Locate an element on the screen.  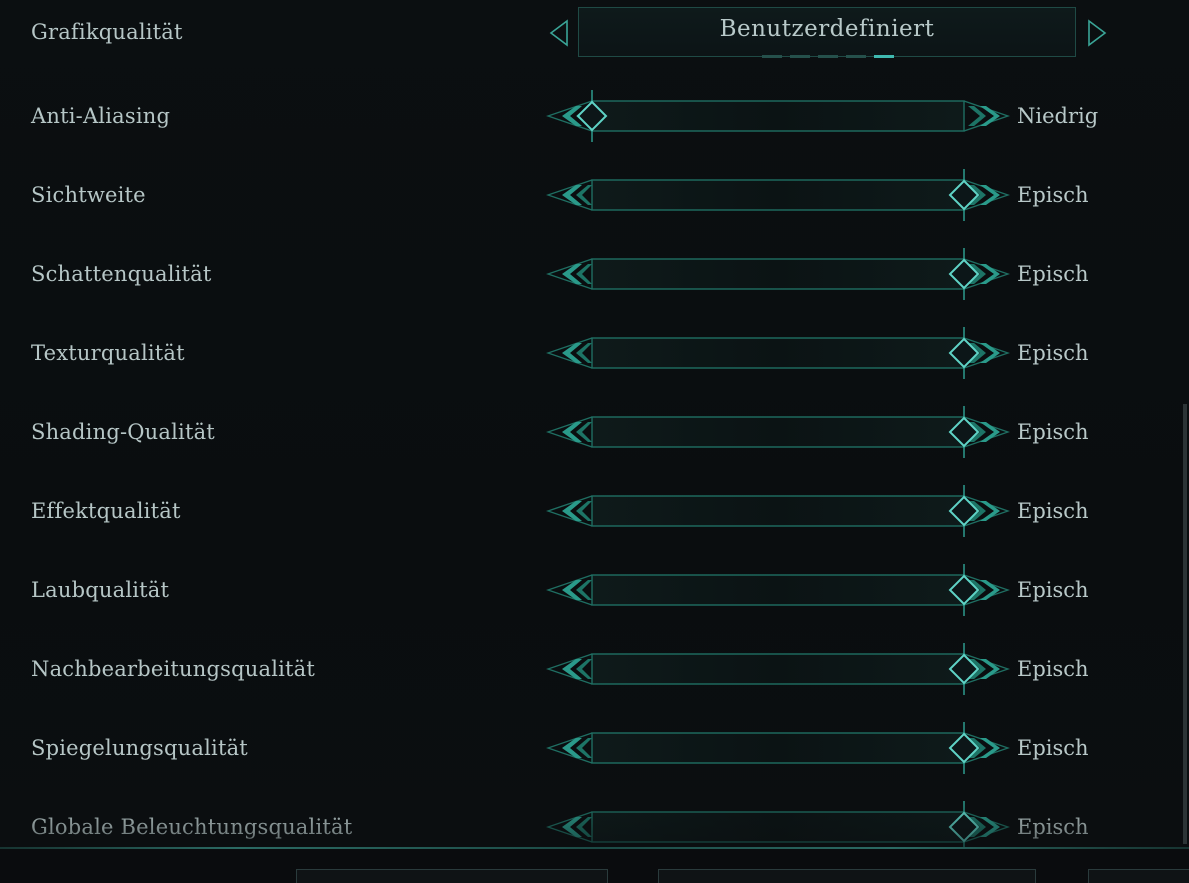
graphics-quality-row: Grafikqualität Benutzerdefiniert is located at coordinates (594, 32).